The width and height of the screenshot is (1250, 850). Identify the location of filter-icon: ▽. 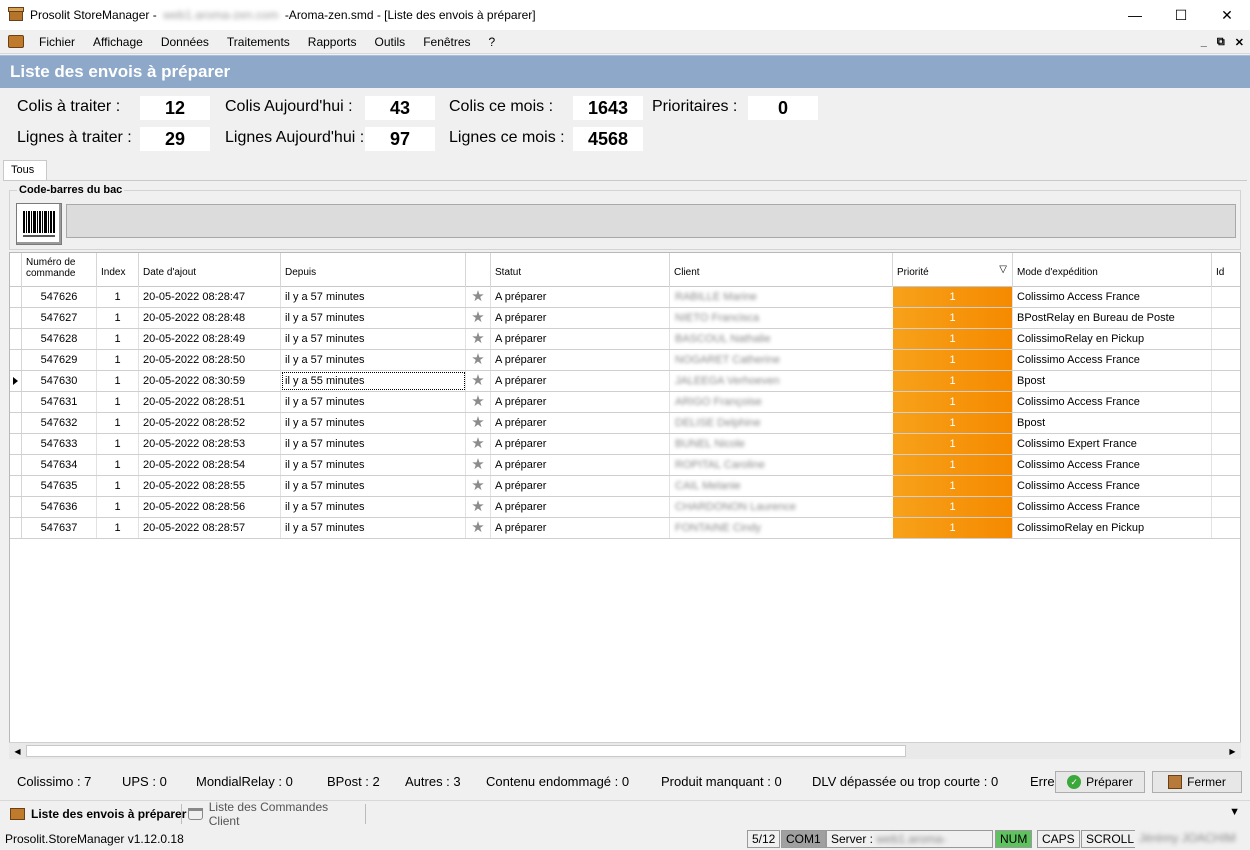
(1003, 269).